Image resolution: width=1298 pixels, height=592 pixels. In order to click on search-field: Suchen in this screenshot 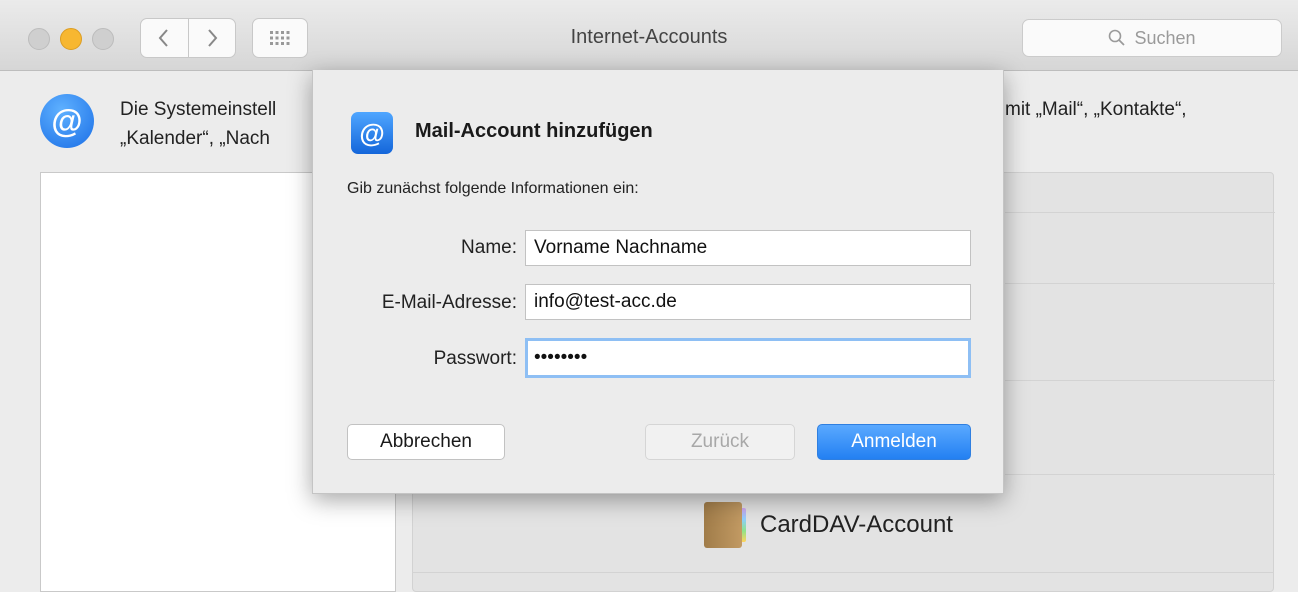, I will do `click(1152, 38)`.